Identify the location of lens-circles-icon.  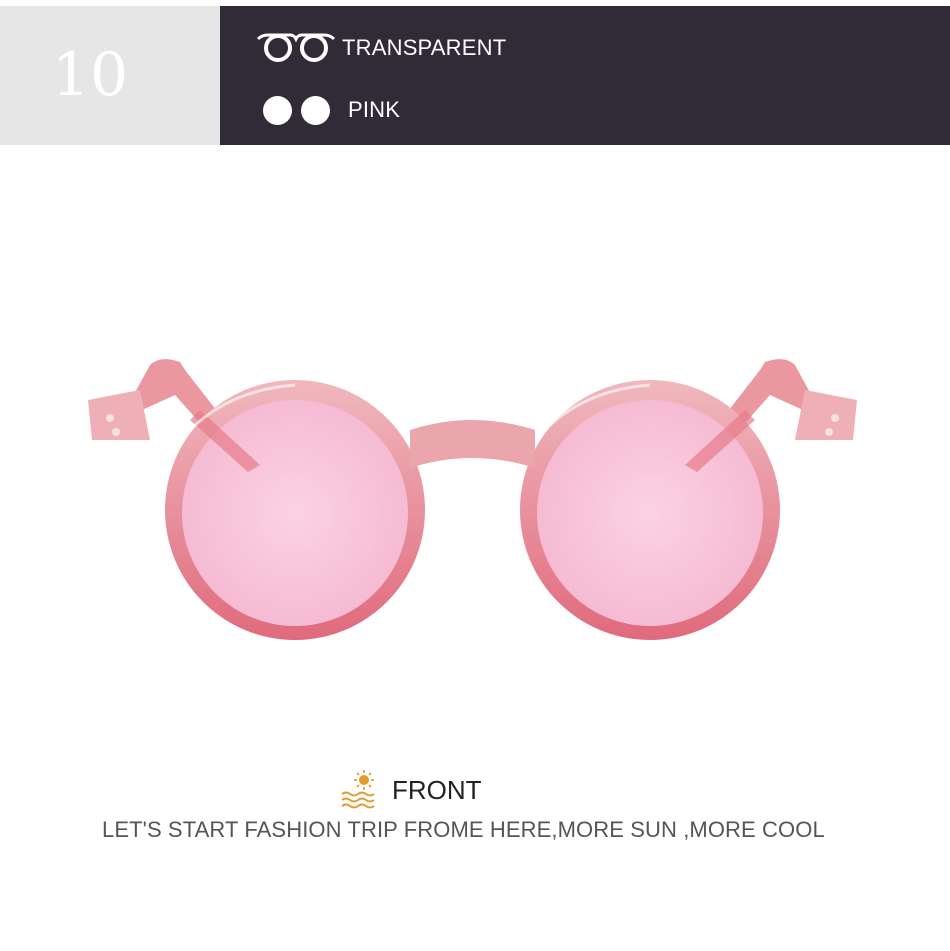
(293, 110).